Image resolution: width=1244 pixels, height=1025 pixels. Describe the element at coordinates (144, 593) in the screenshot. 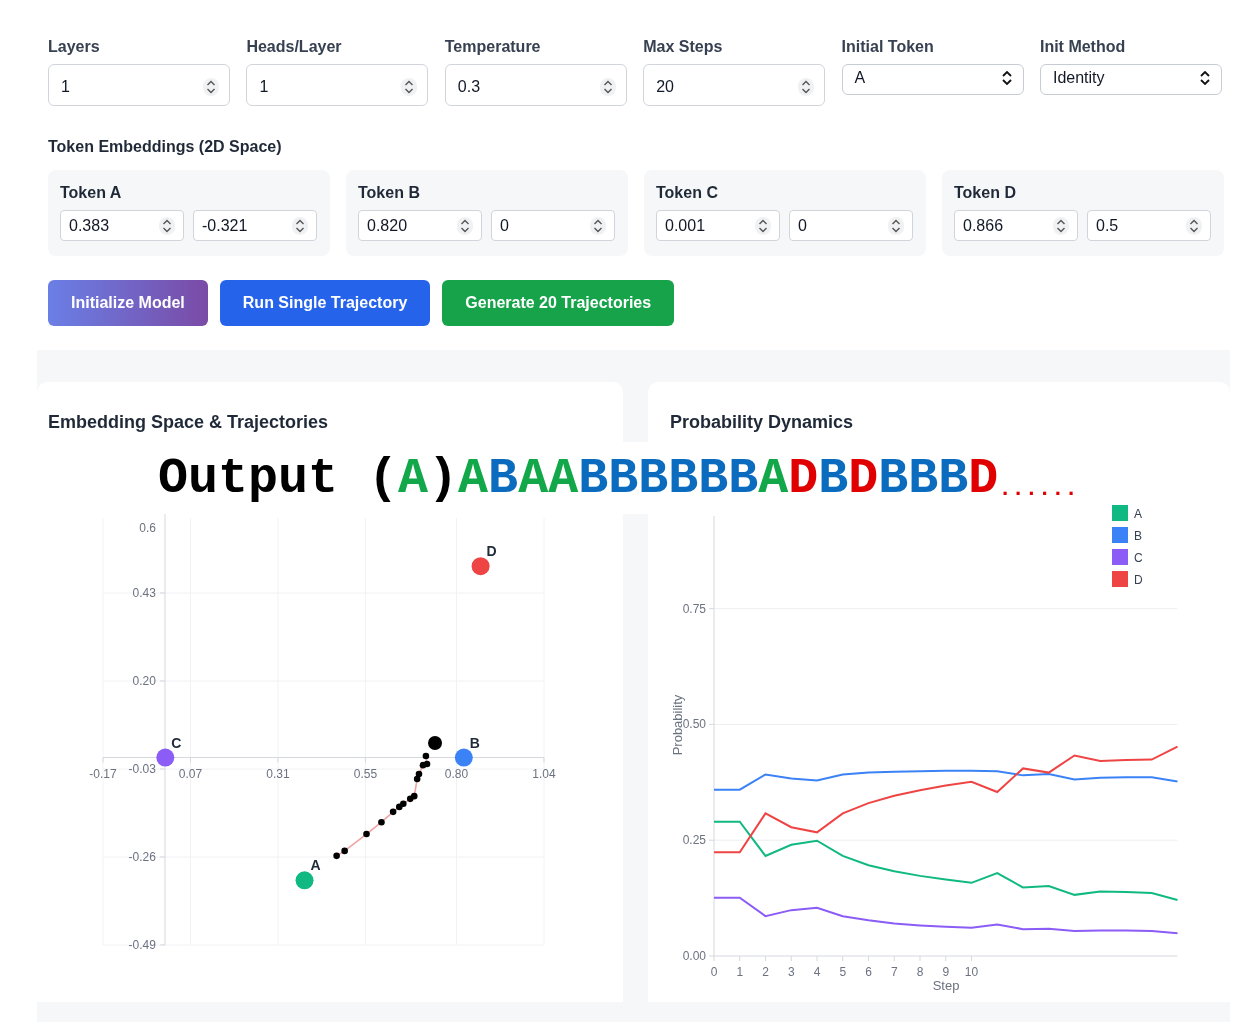

I see `axis-label: 0.43` at that location.